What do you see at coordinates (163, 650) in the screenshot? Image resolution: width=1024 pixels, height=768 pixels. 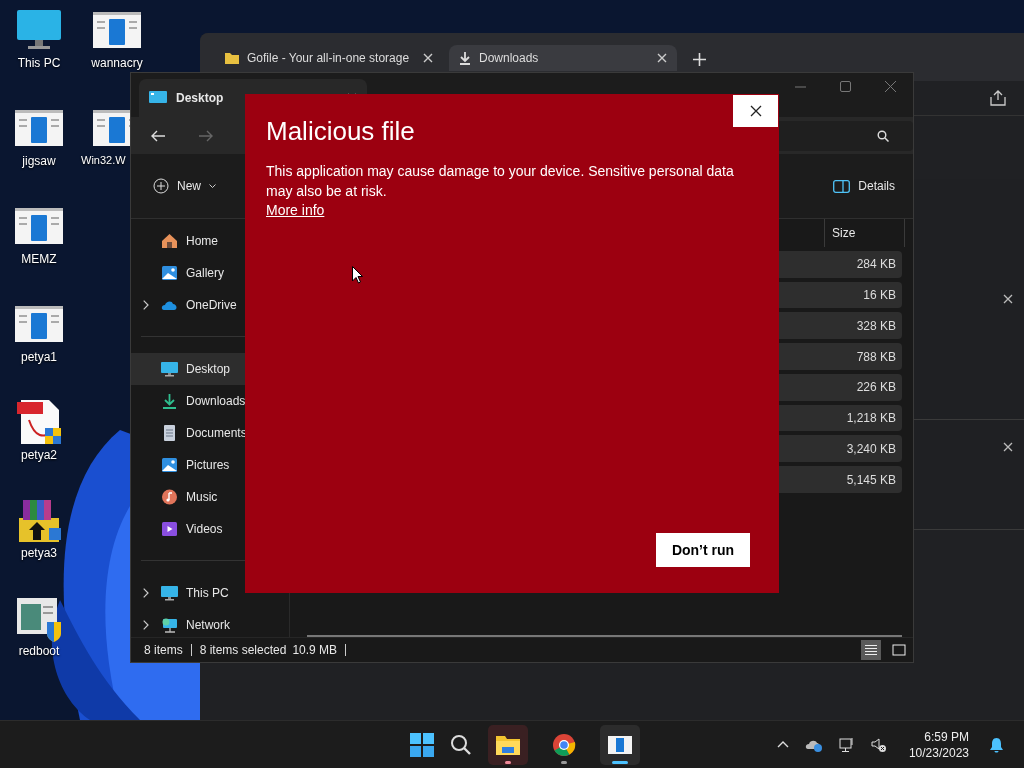 I see `status-text: 8 items` at bounding box center [163, 650].